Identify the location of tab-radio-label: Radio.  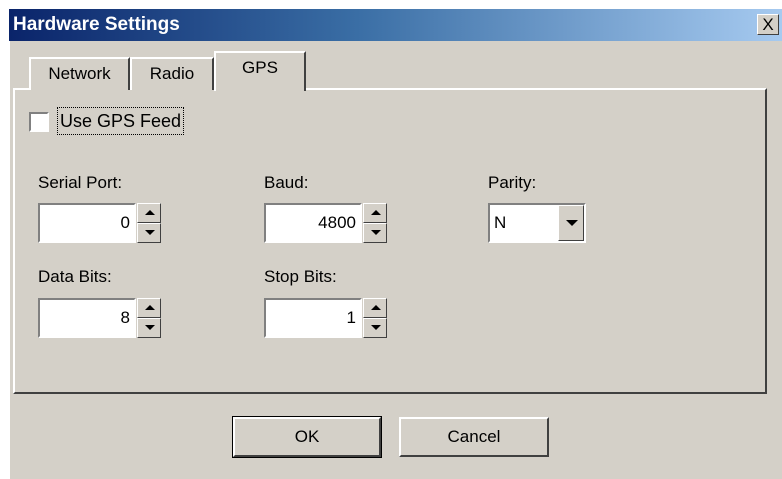
(172, 73).